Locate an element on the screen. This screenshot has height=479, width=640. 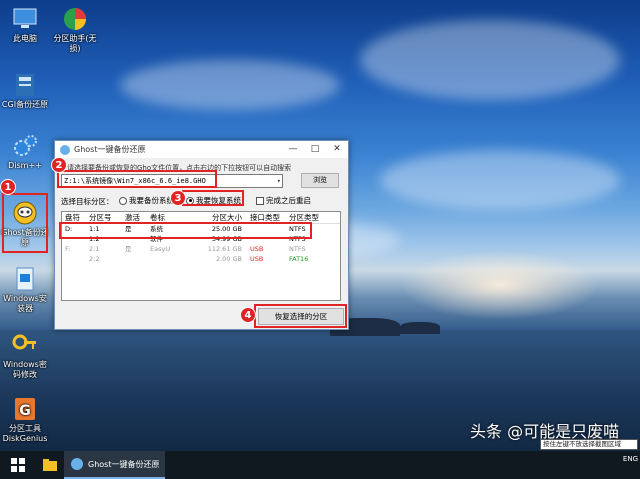
checkbox-reboot-label: 完成之后重启 is located at coordinates (288, 200).